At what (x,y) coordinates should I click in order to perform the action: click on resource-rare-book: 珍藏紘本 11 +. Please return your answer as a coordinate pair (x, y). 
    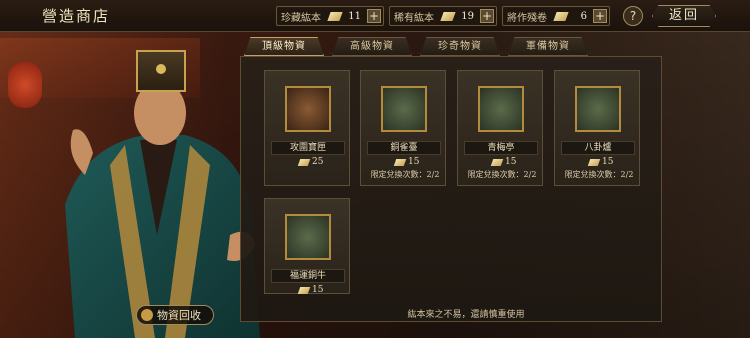
    Looking at the image, I should click on (330, 16).